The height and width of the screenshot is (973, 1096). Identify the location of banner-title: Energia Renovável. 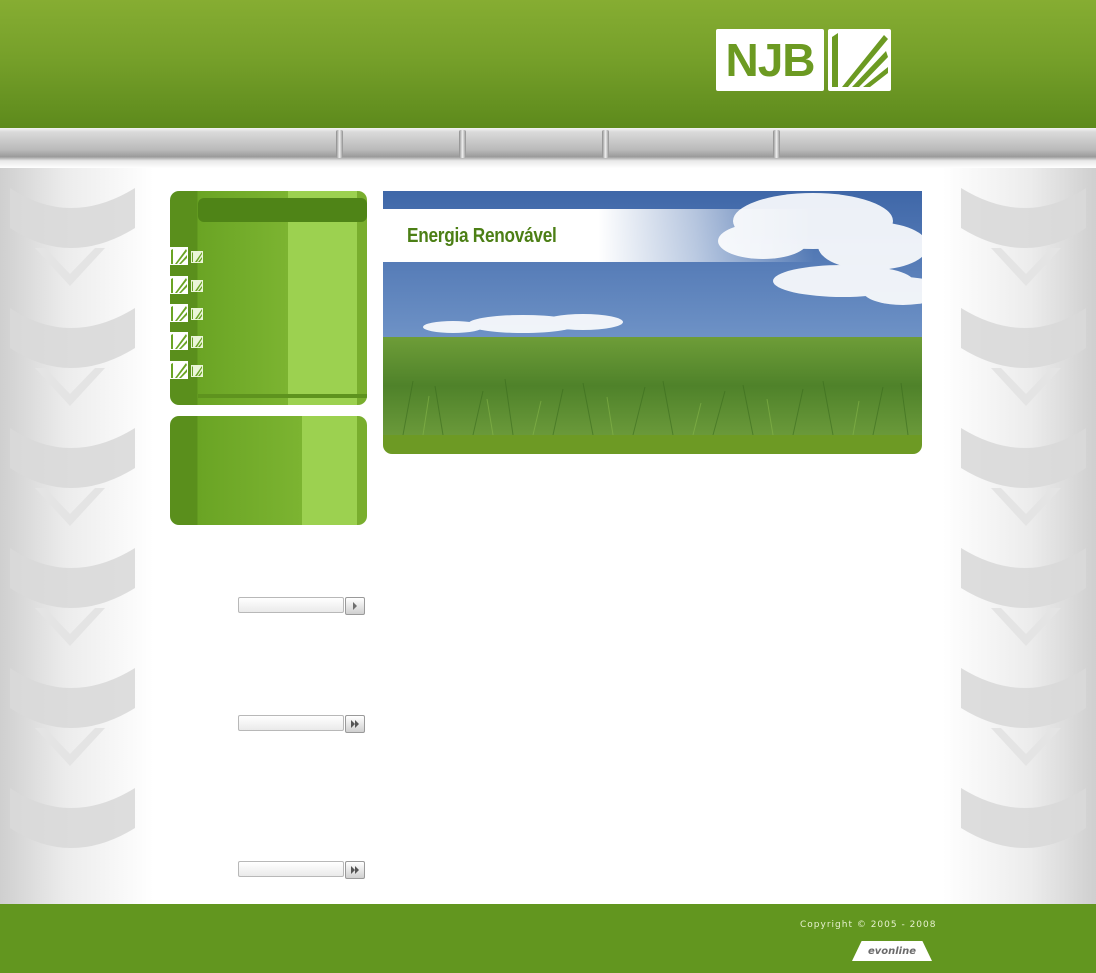
(482, 236).